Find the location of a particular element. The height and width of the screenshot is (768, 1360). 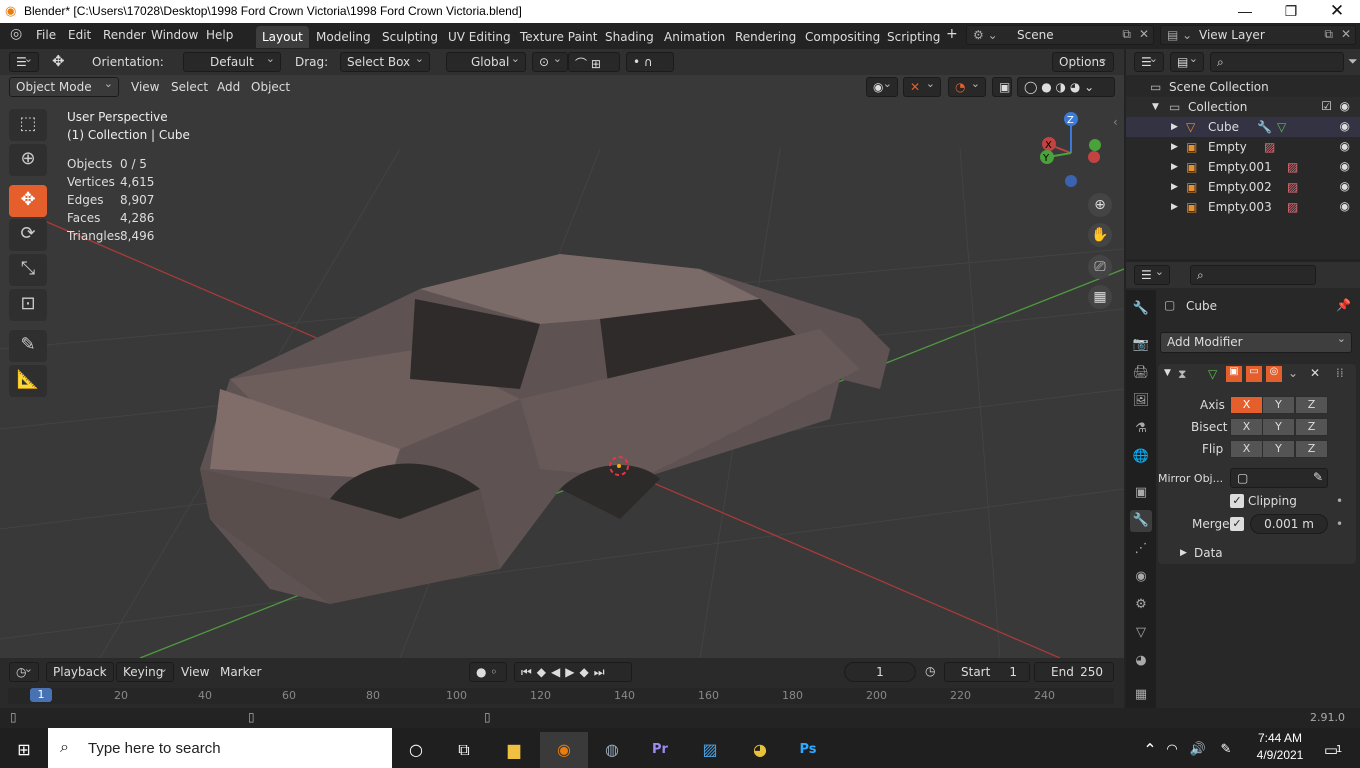

outliner-scene-collection: ▭ Scene Collection is located at coordinates (1243, 87).